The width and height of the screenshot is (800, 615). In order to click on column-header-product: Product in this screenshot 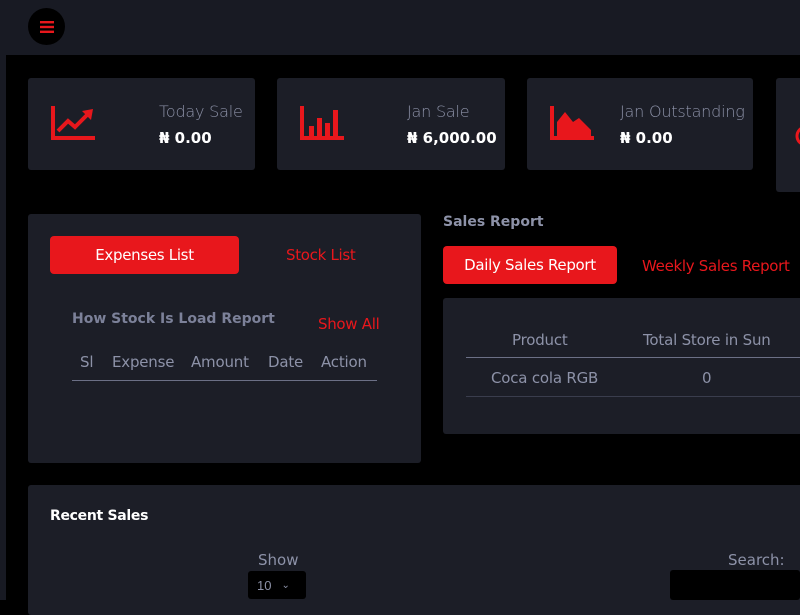, I will do `click(540, 340)`.